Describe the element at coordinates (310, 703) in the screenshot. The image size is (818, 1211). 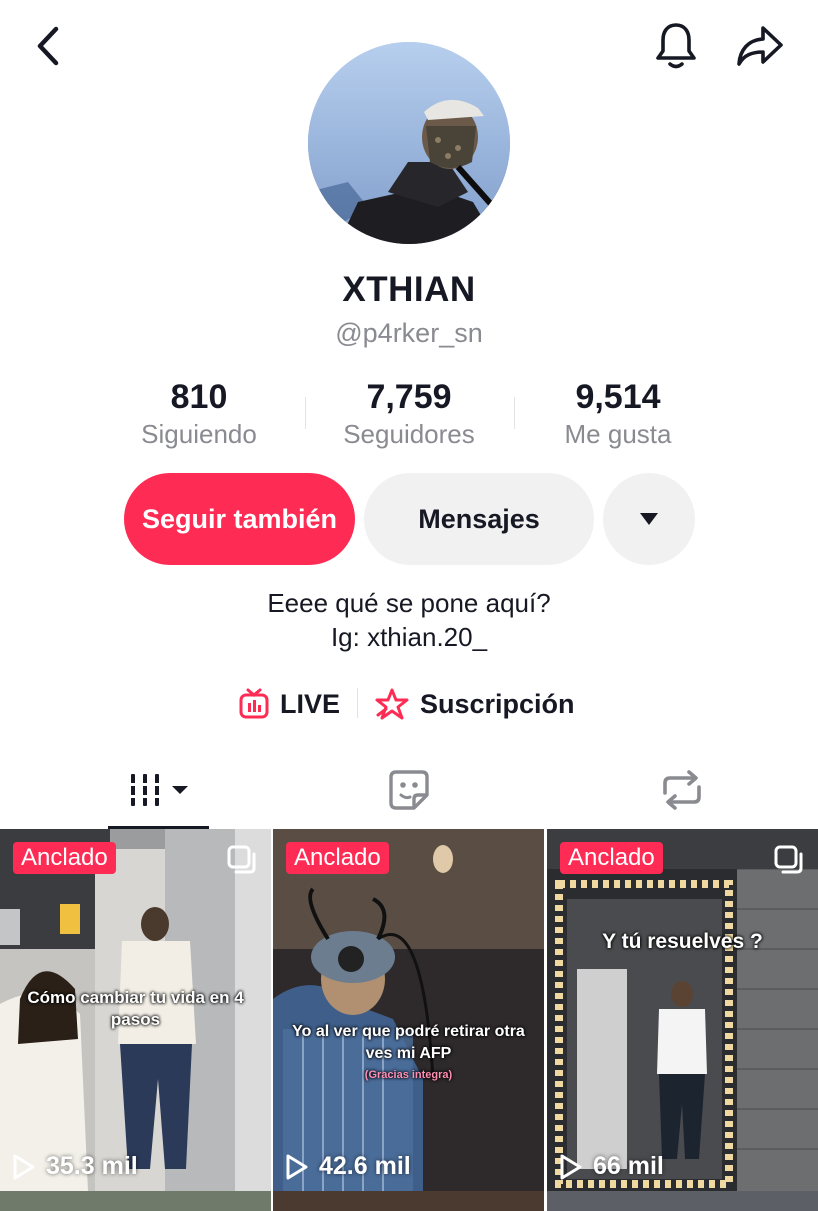
I see `live-label: LIVE` at that location.